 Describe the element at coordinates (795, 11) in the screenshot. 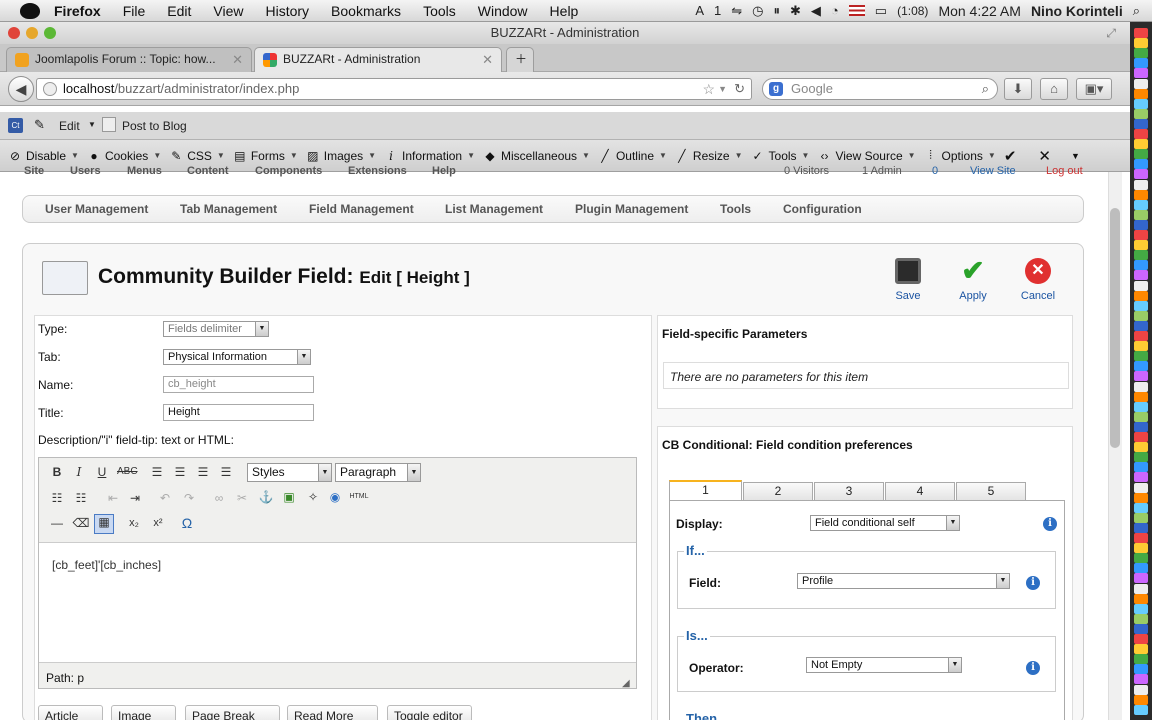

I see `bluetooth-icon: ✱` at that location.